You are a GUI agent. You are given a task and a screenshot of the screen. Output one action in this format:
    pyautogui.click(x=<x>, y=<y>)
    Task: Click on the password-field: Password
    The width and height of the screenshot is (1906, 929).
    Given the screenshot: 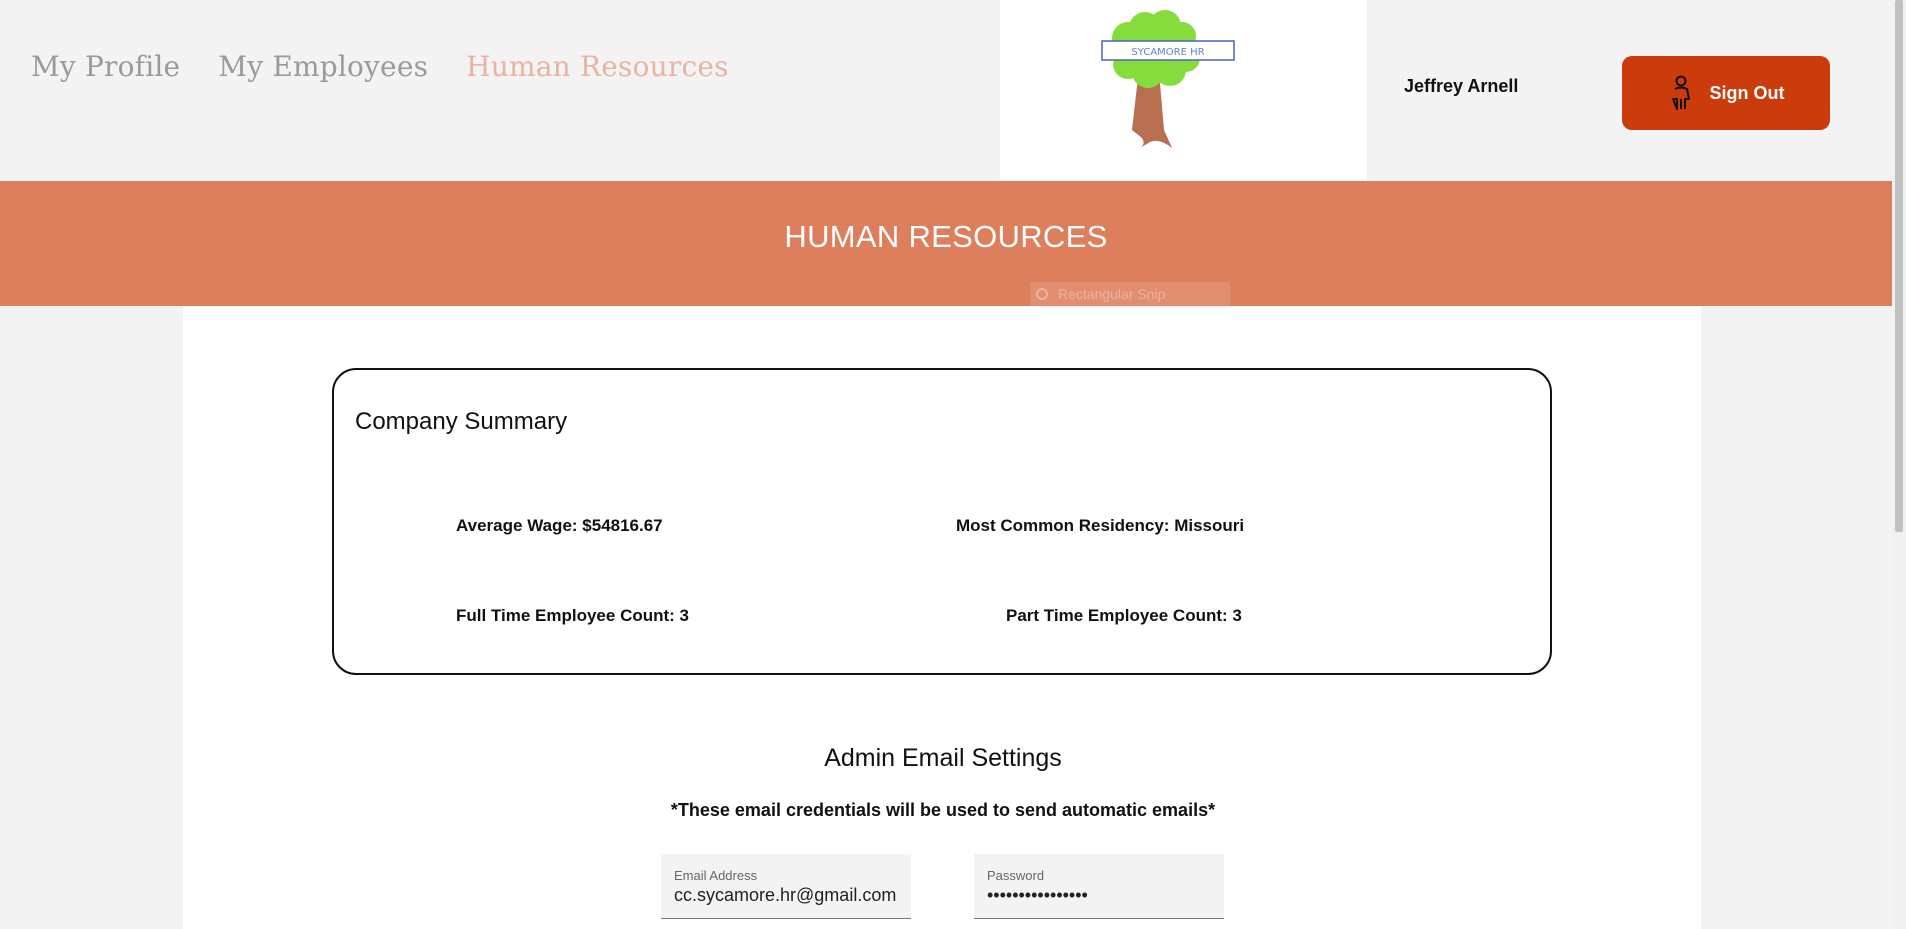 What is the action you would take?
    pyautogui.click(x=1099, y=886)
    